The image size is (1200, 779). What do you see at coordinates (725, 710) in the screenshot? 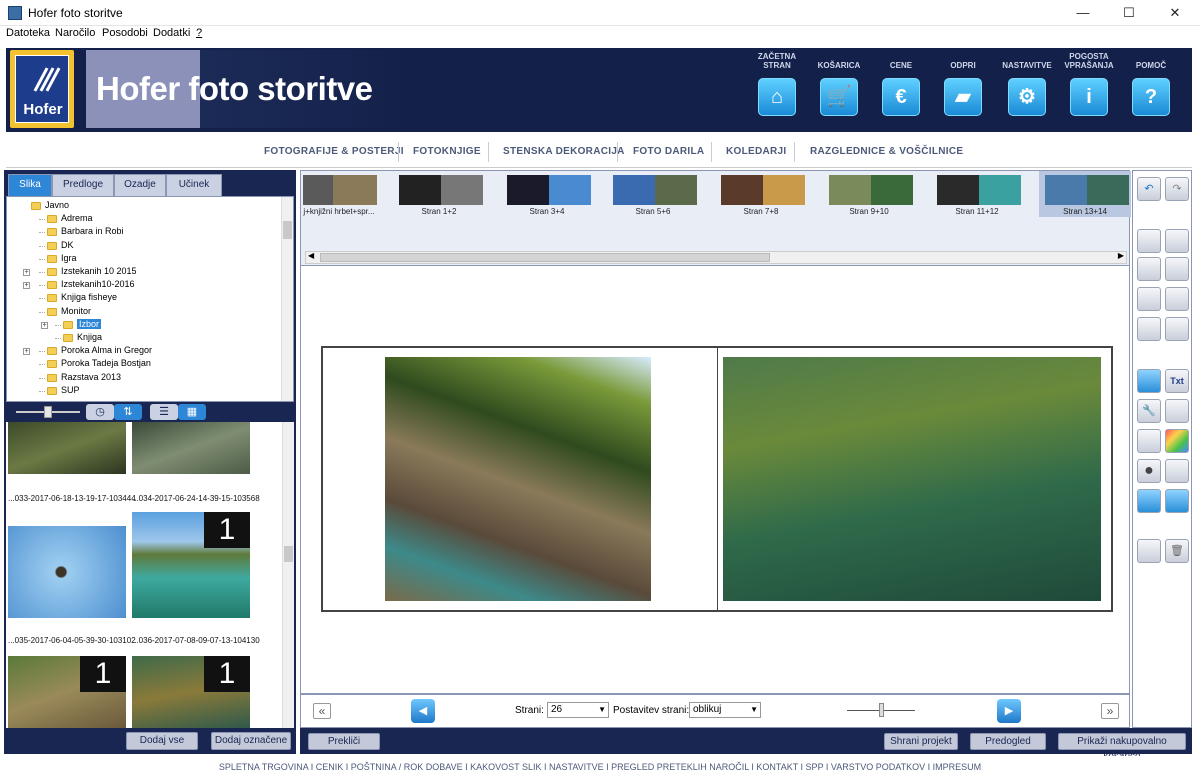
I see `layout-select: oblikuj ▼` at bounding box center [725, 710].